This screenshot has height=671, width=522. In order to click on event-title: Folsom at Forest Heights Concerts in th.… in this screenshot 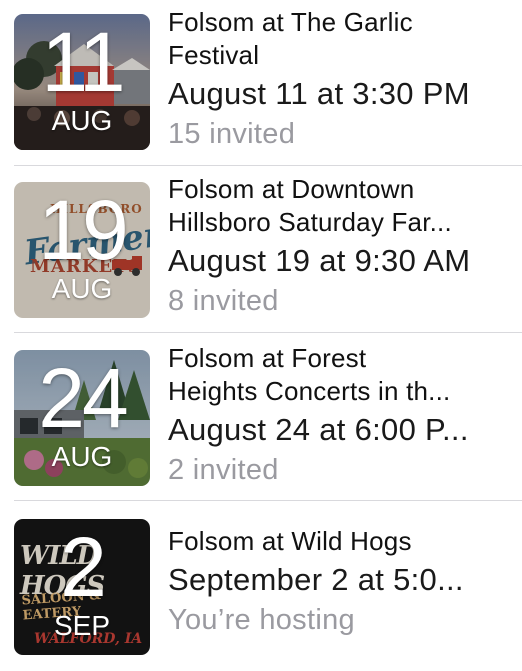, I will do `click(341, 375)`.